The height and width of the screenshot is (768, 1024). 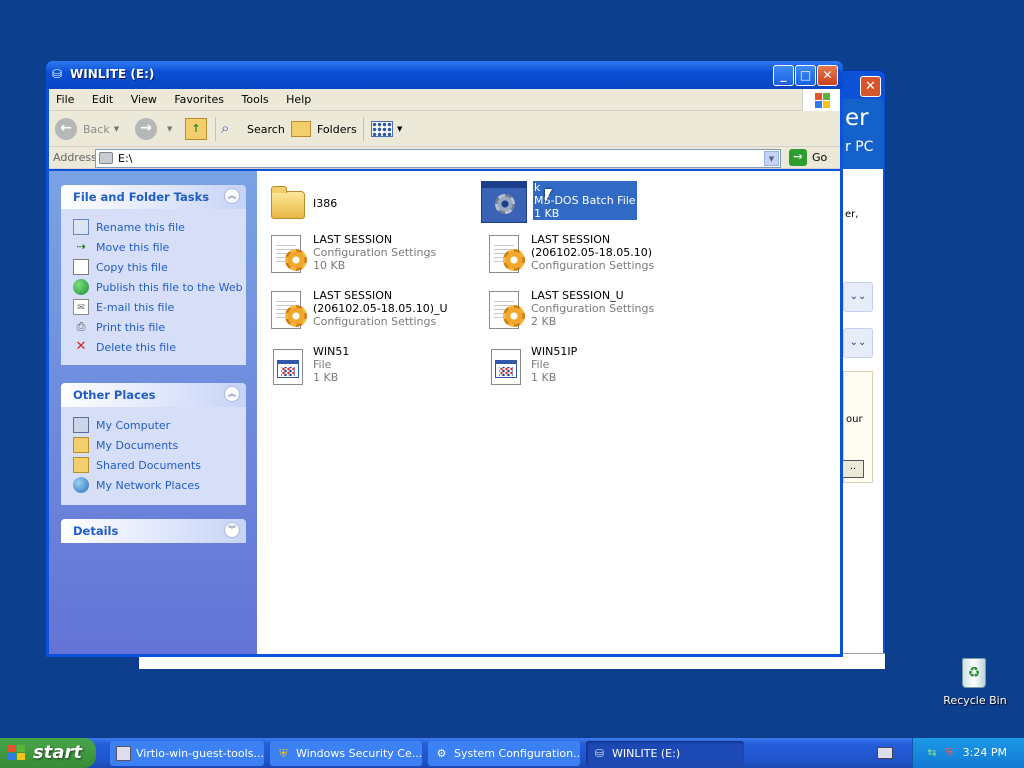 What do you see at coordinates (798, 157) in the screenshot?
I see `go-arrow-icon: →` at bounding box center [798, 157].